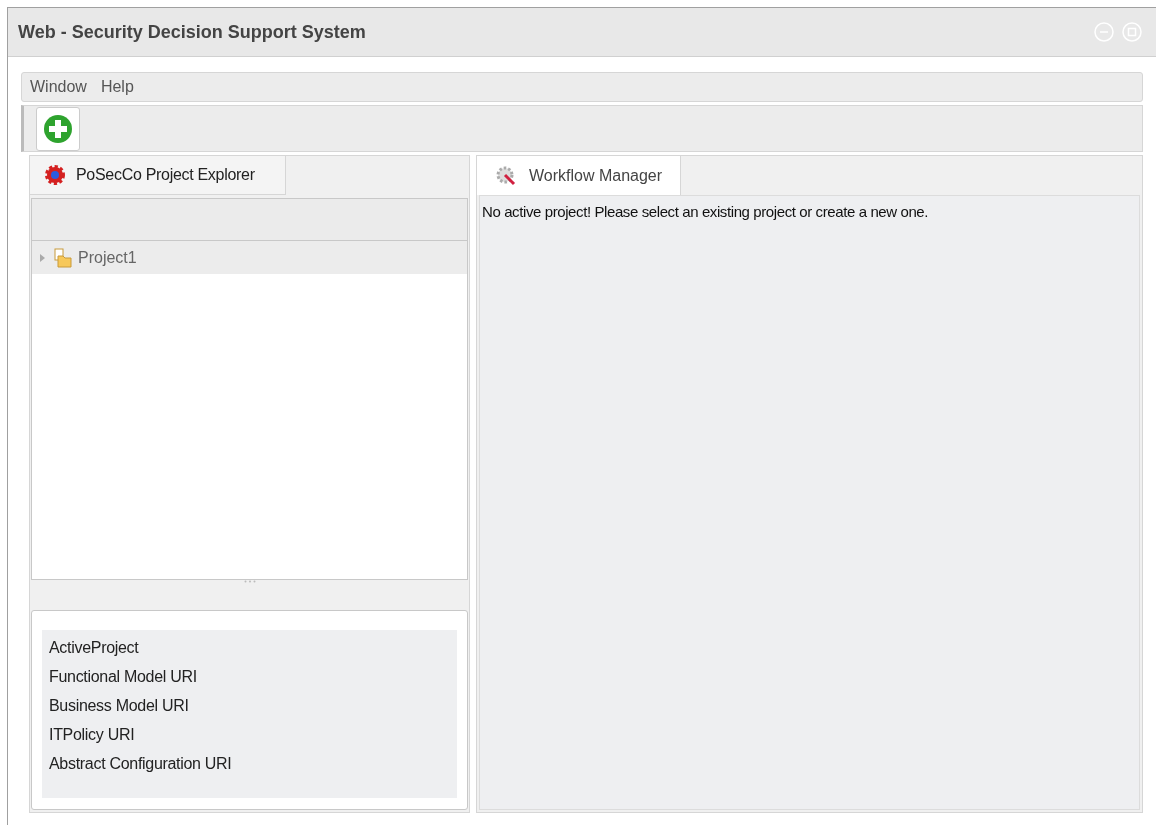 The height and width of the screenshot is (825, 1156). I want to click on folder-icon, so click(62, 257).